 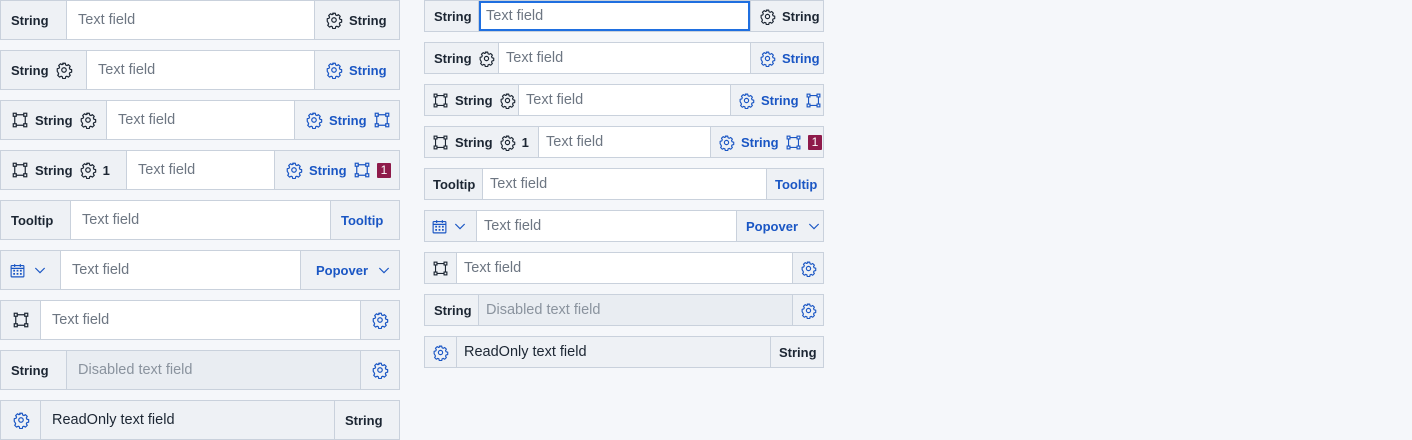 I want to click on input-group-9: ReadOnly text field String, so click(x=624, y=352).